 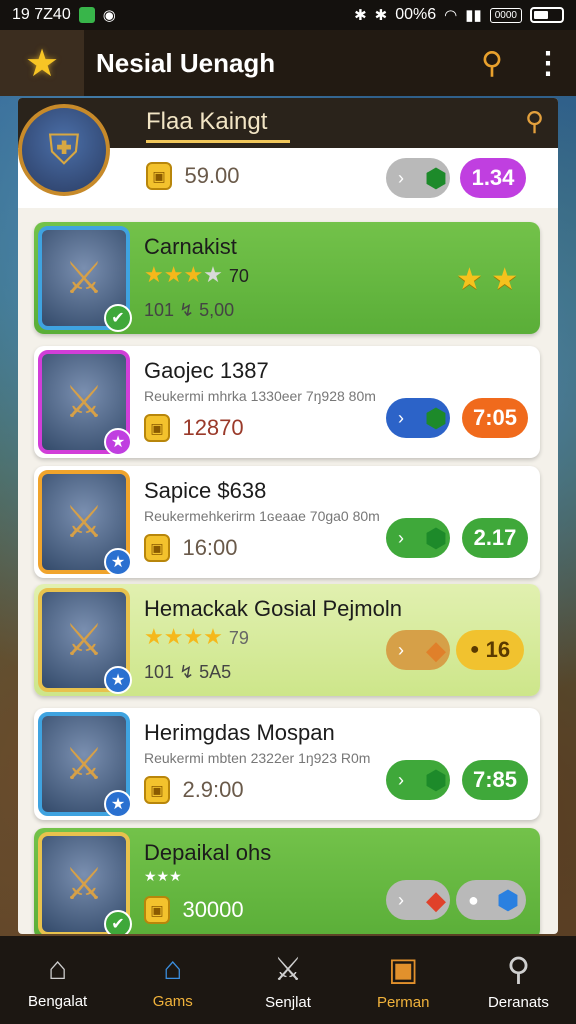 What do you see at coordinates (492, 63) in the screenshot?
I see `search-icon: ⚲` at bounding box center [492, 63].